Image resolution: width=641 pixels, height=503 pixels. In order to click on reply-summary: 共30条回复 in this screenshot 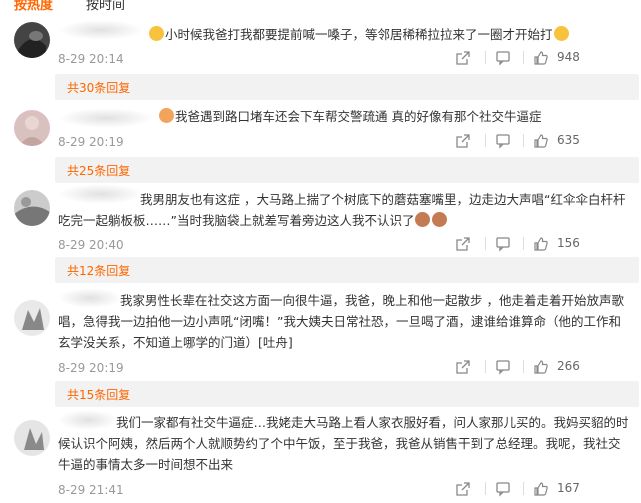, I will do `click(347, 87)`.